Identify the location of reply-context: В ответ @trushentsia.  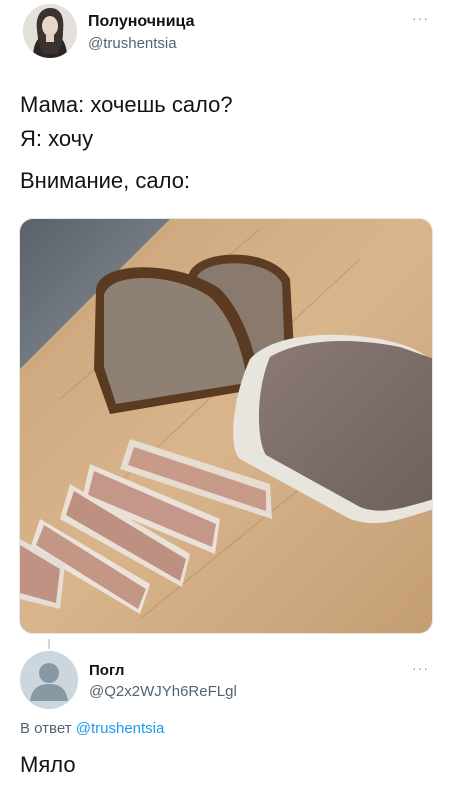
(92, 728).